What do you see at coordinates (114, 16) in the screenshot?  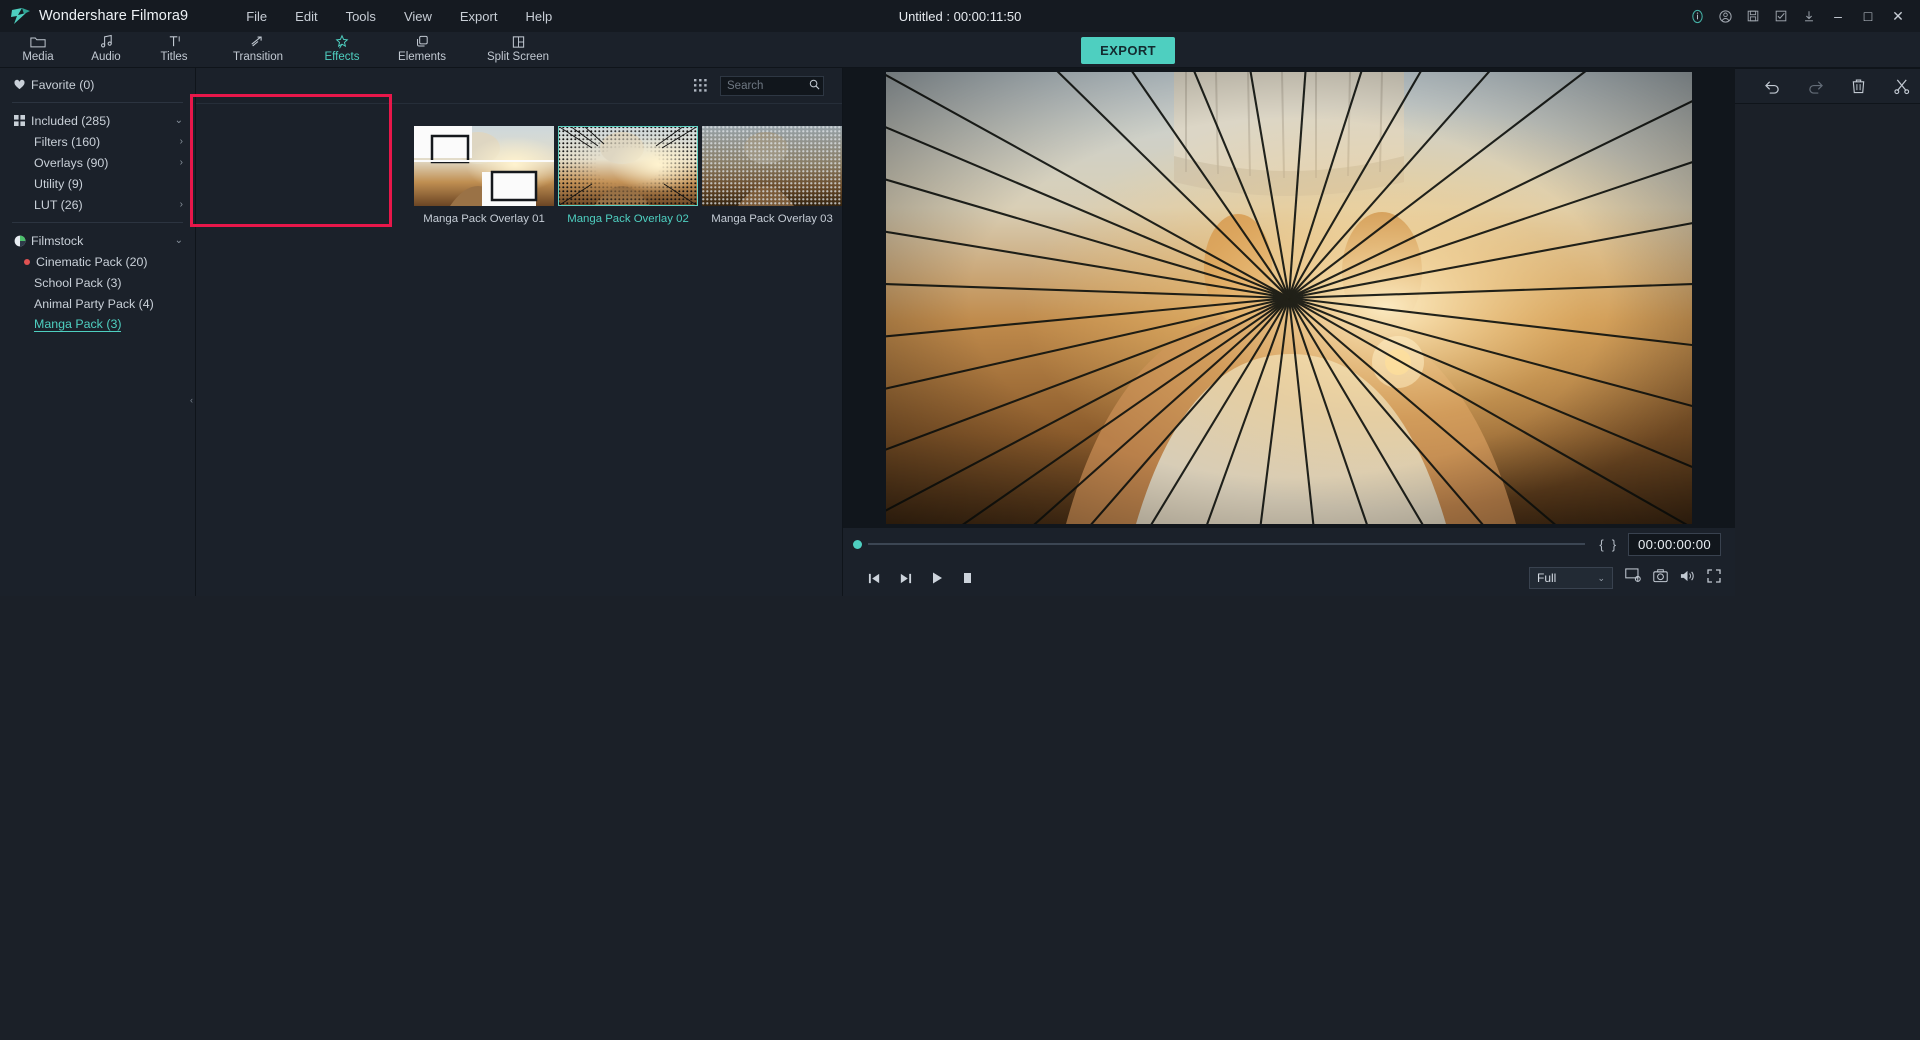 I see `app-brand-label: Wondershare Filmora9` at bounding box center [114, 16].